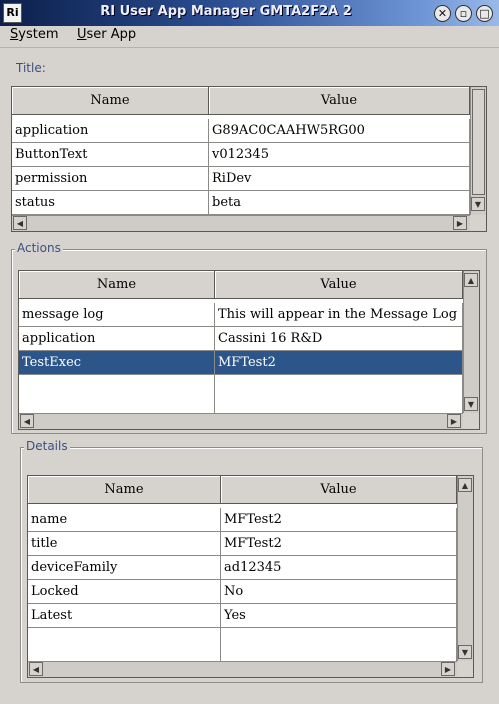 The height and width of the screenshot is (704, 499). Describe the element at coordinates (110, 155) in the screenshot. I see `table-cell-name: ButtonText` at that location.